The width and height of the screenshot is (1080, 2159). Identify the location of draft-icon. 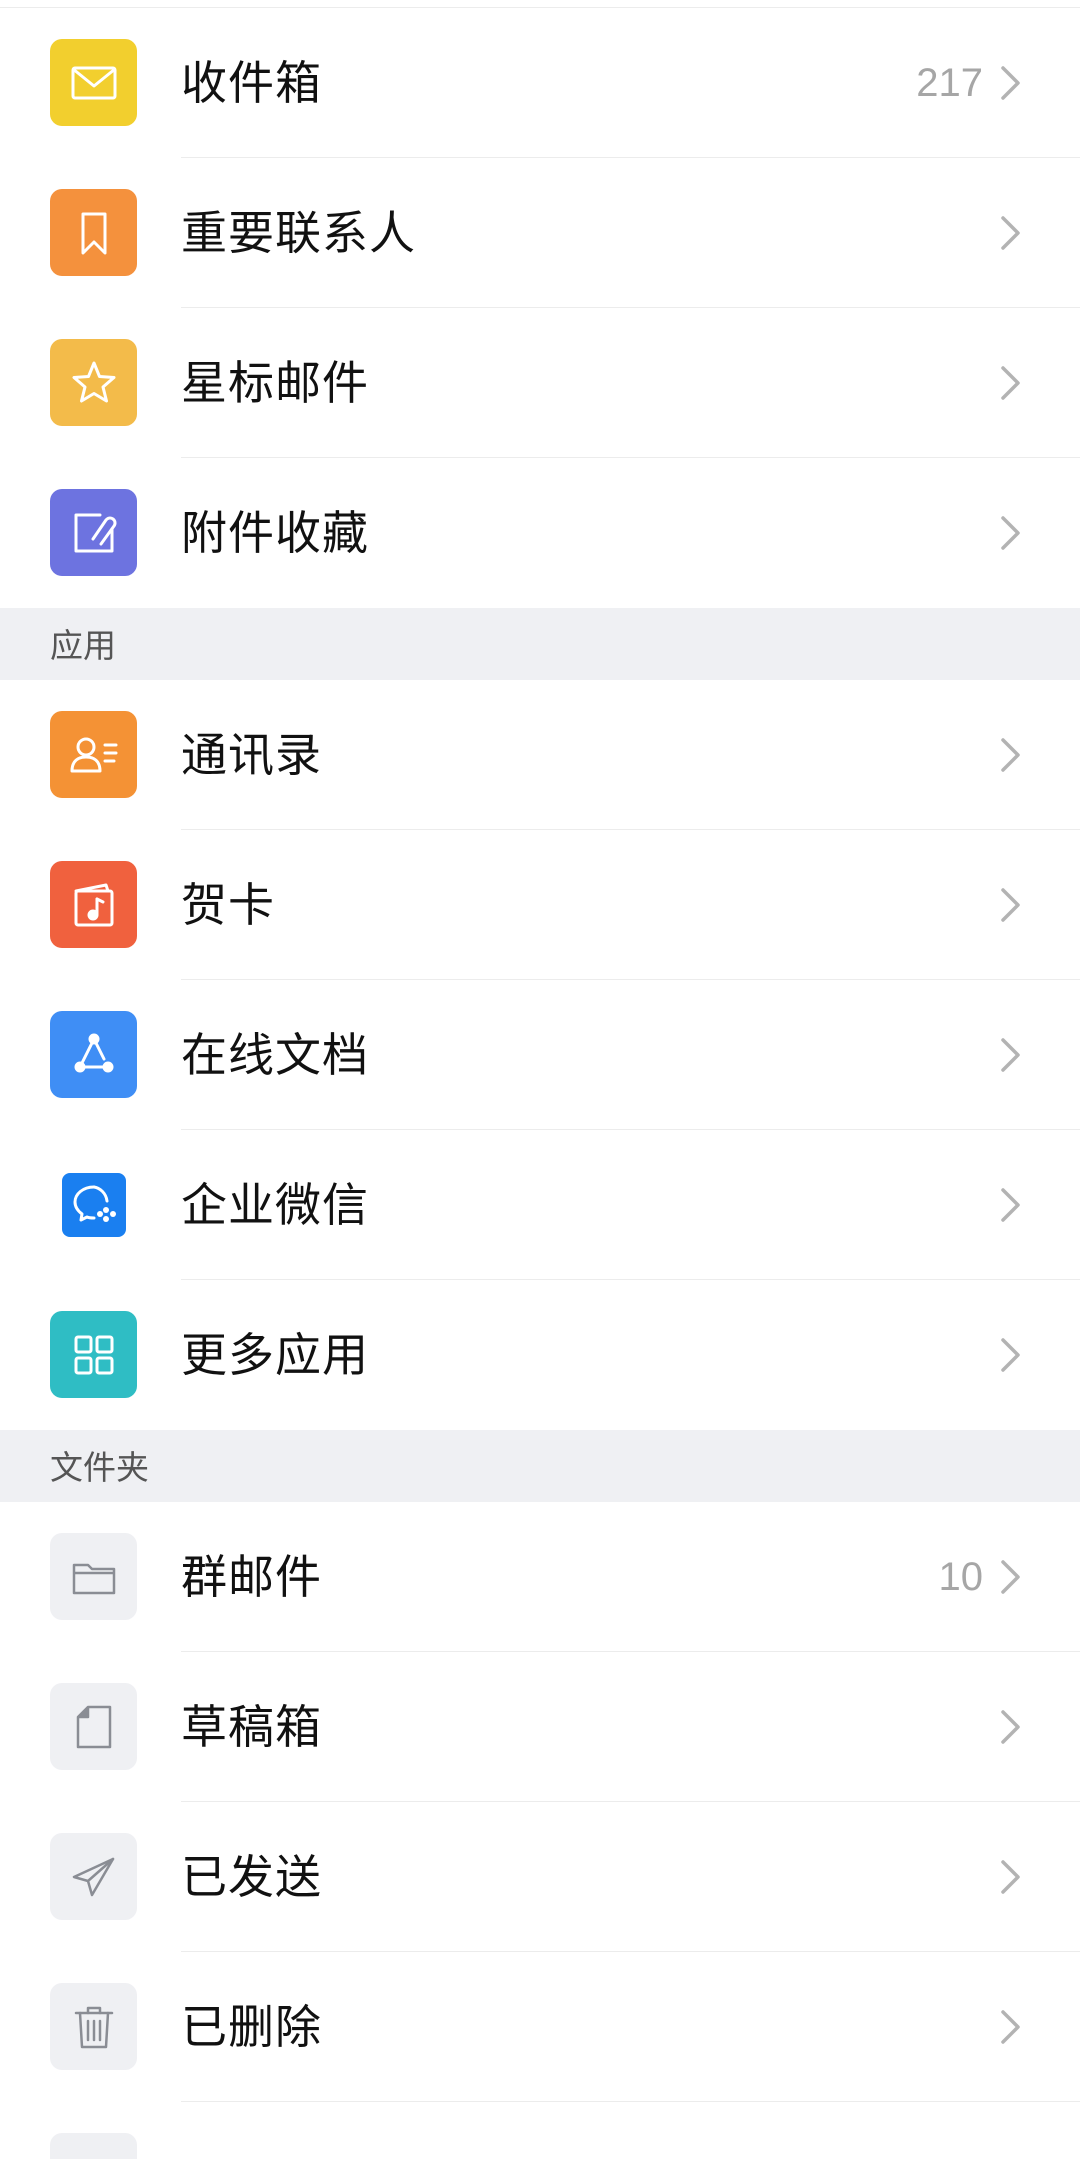
(93, 1726).